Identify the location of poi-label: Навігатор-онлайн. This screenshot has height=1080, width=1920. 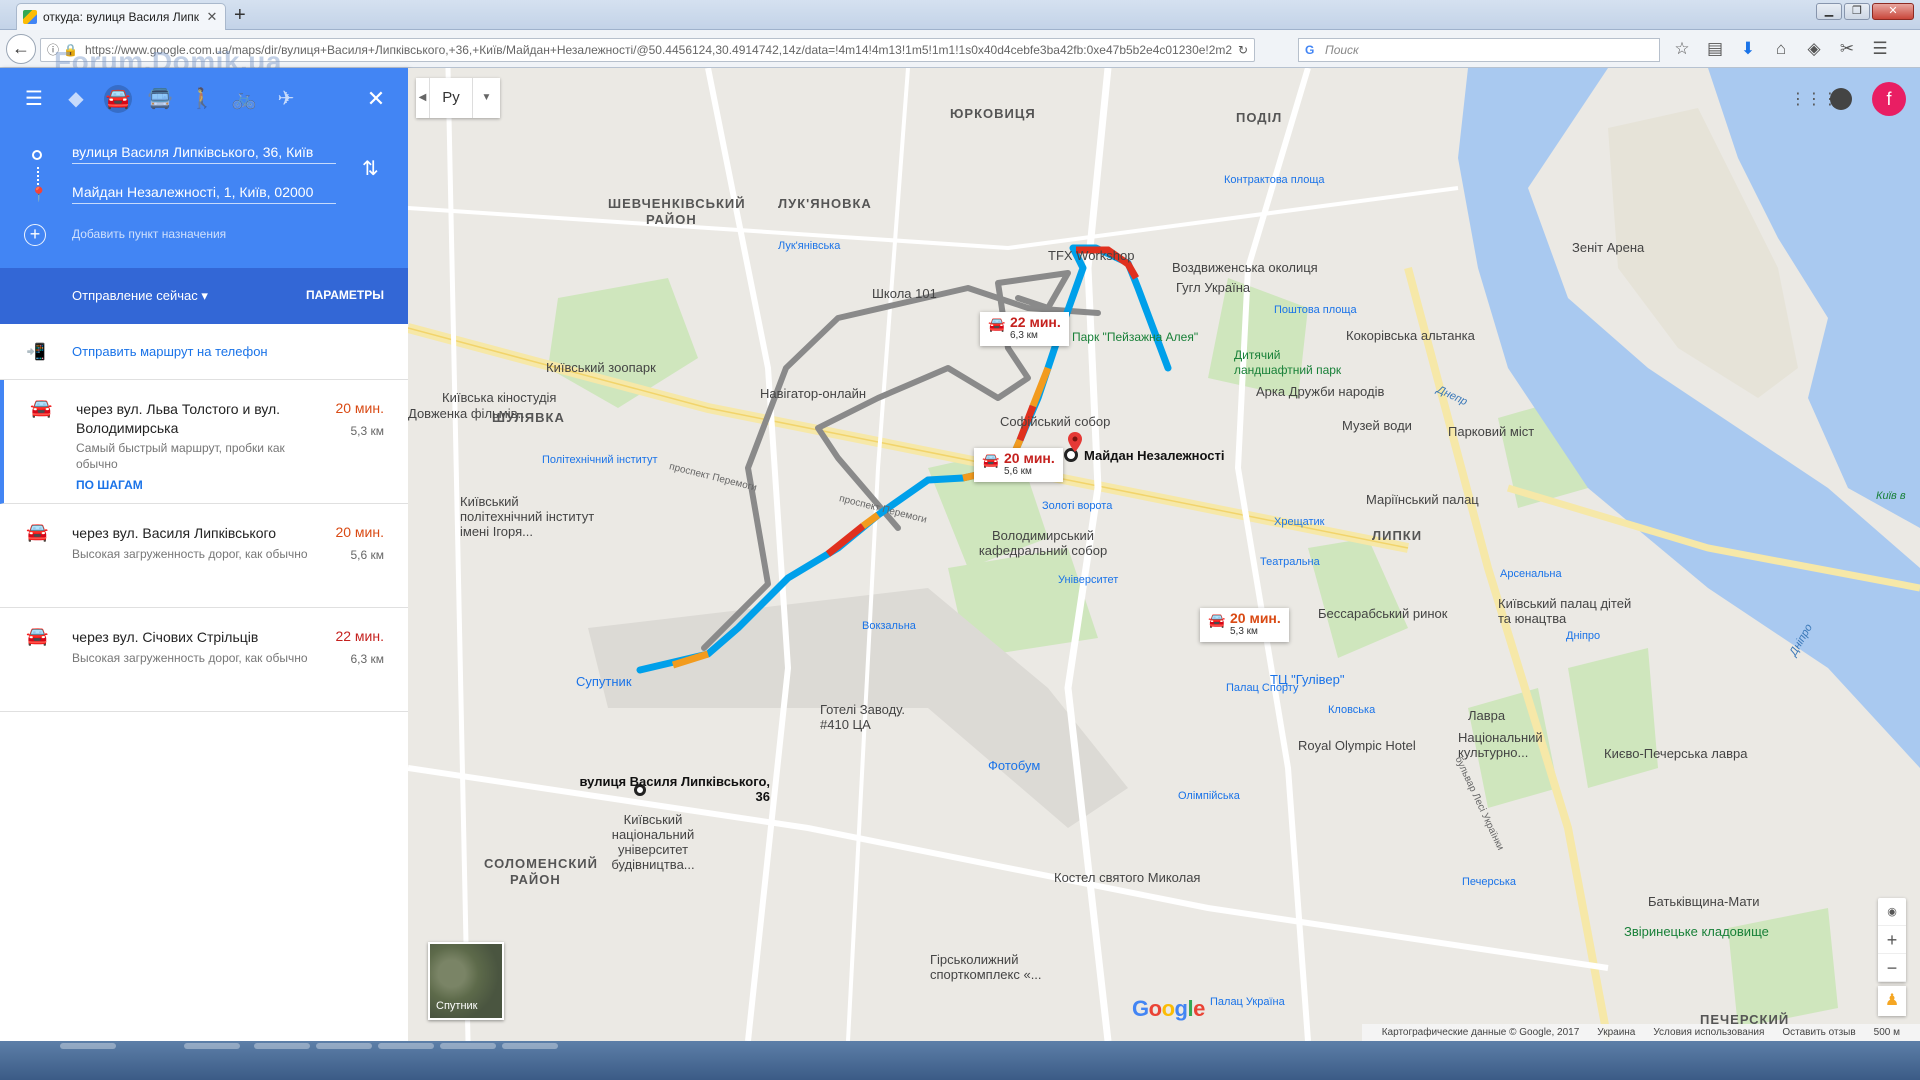
(813, 393).